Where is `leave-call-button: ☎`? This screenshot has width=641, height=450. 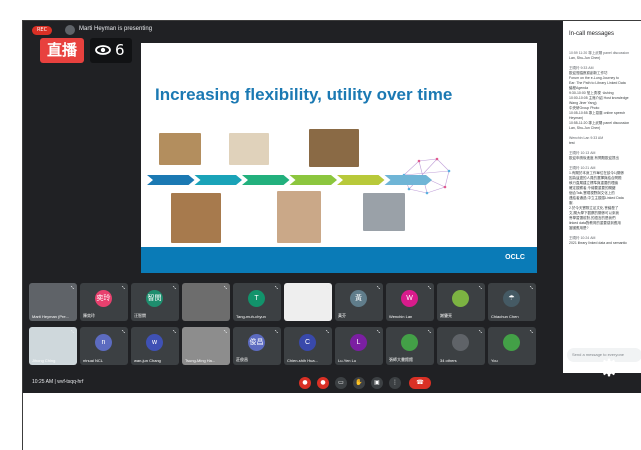
leave-call-button: ☎ is located at coordinates (420, 383).